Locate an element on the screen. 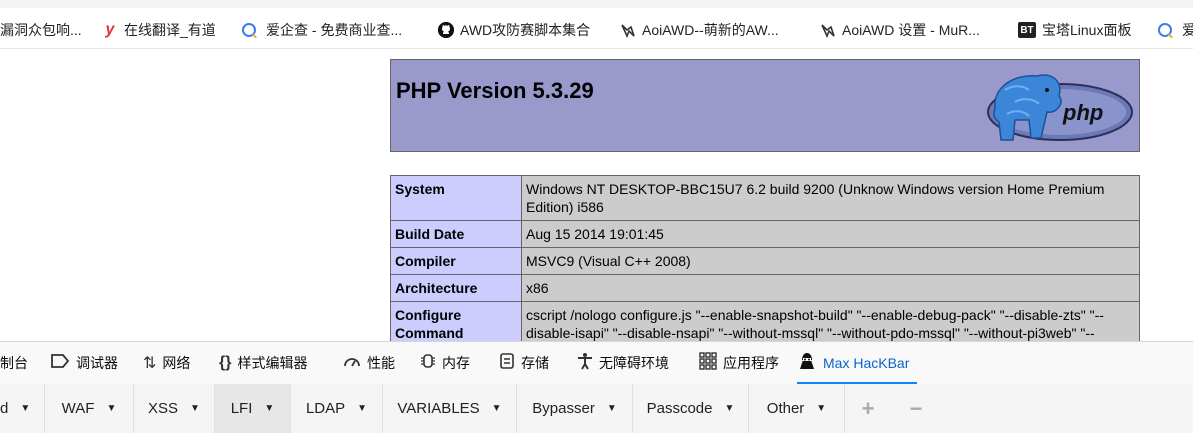 The image size is (1193, 433). tab-label: 内存 is located at coordinates (456, 363).